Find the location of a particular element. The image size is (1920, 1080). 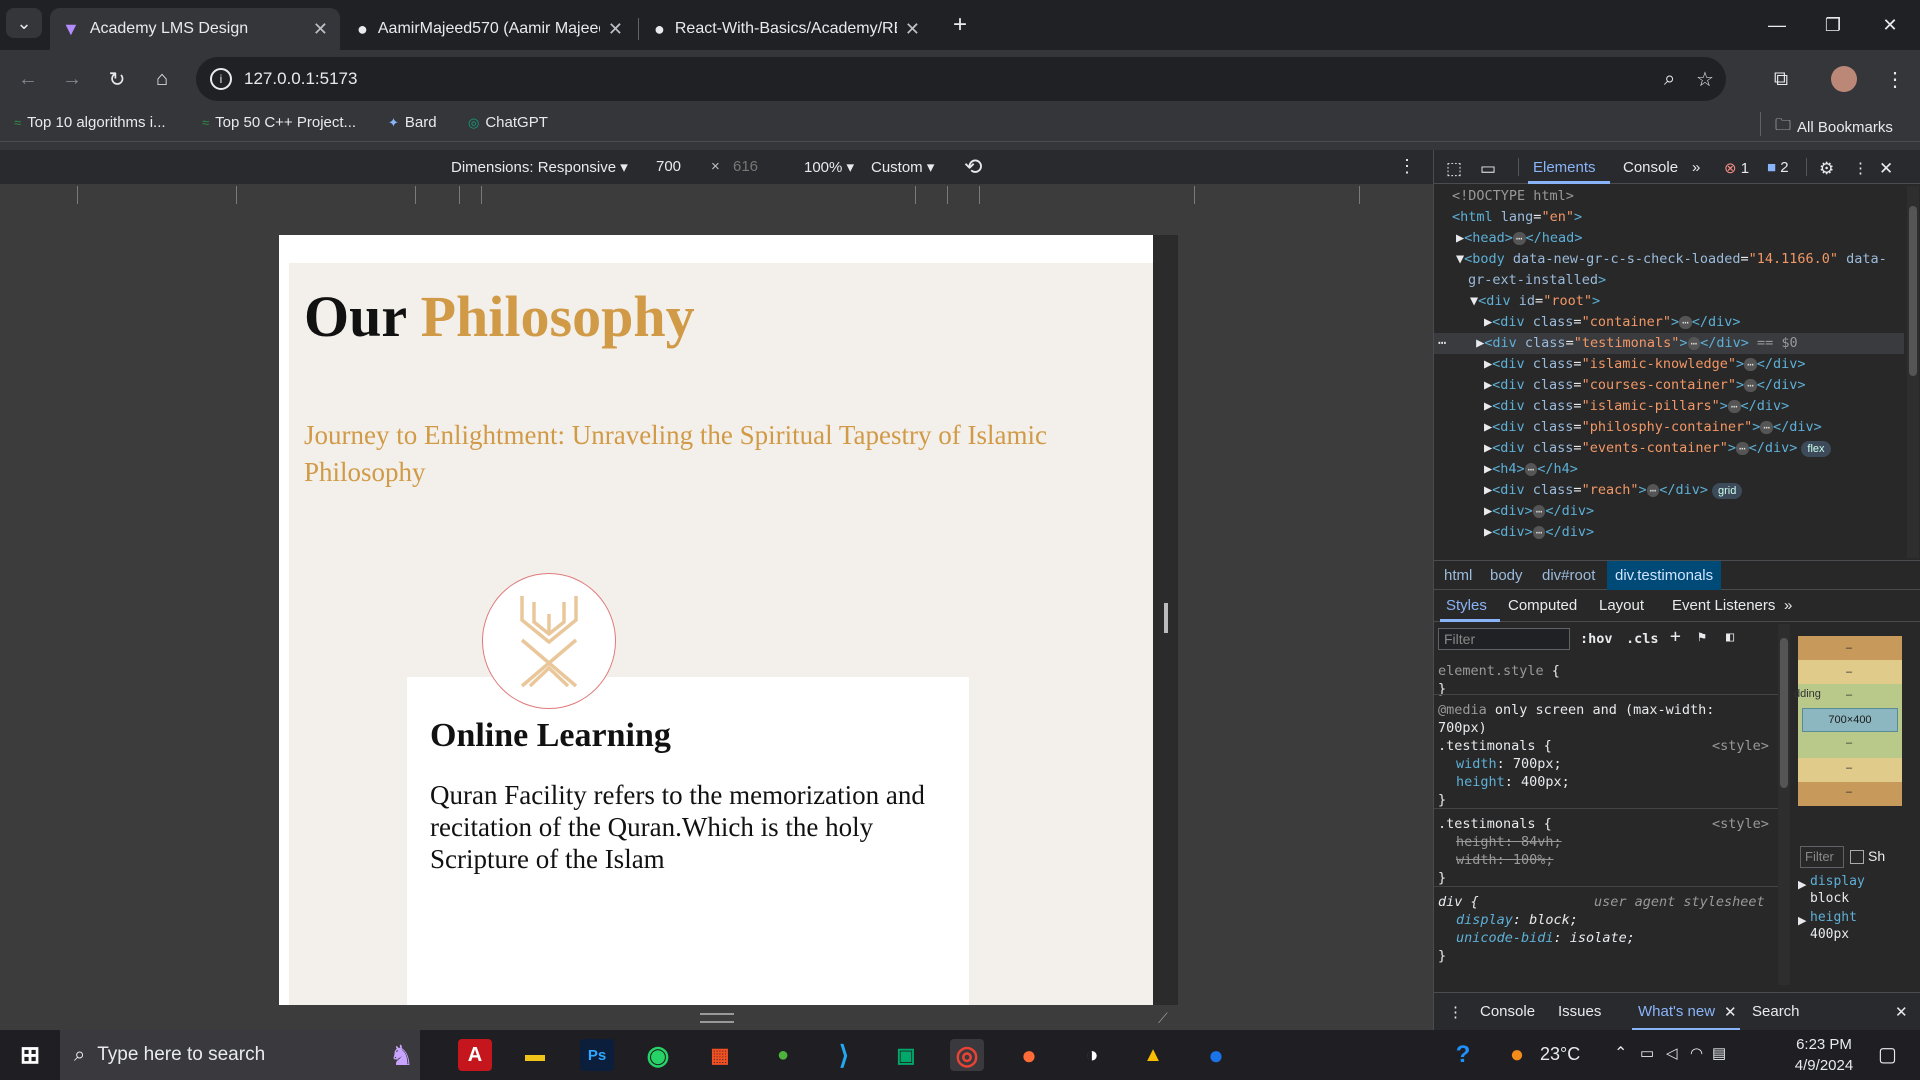

google-drive-icon: ▲ is located at coordinates (1153, 1055).